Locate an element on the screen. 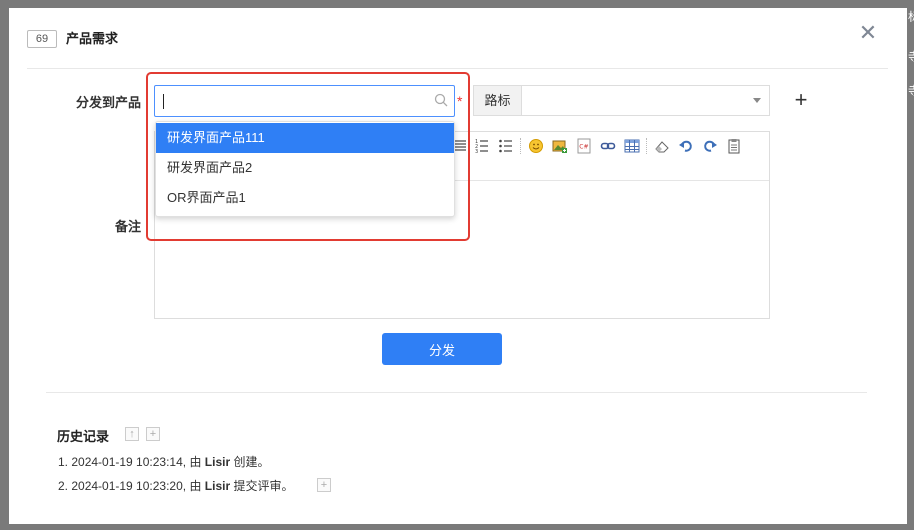 Image resolution: width=914 pixels, height=530 pixels. undo-icon is located at coordinates (686, 146).